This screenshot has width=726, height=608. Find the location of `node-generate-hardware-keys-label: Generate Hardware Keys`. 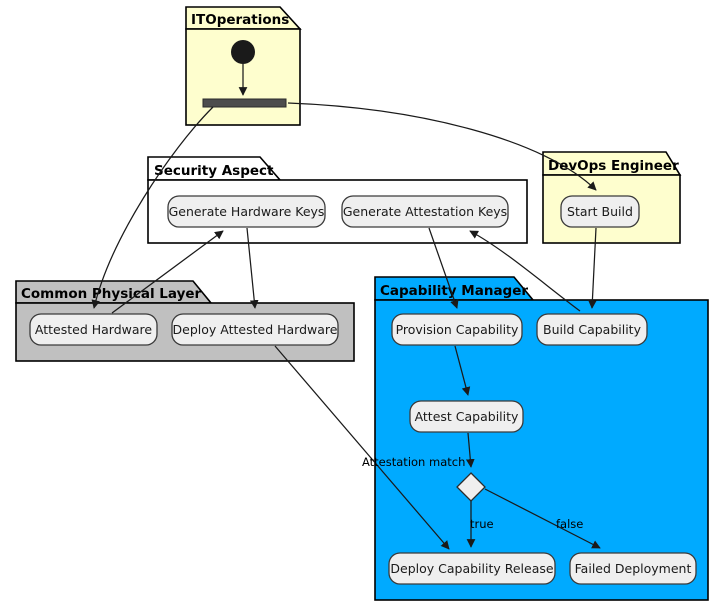

node-generate-hardware-keys-label: Generate Hardware Keys is located at coordinates (247, 211).